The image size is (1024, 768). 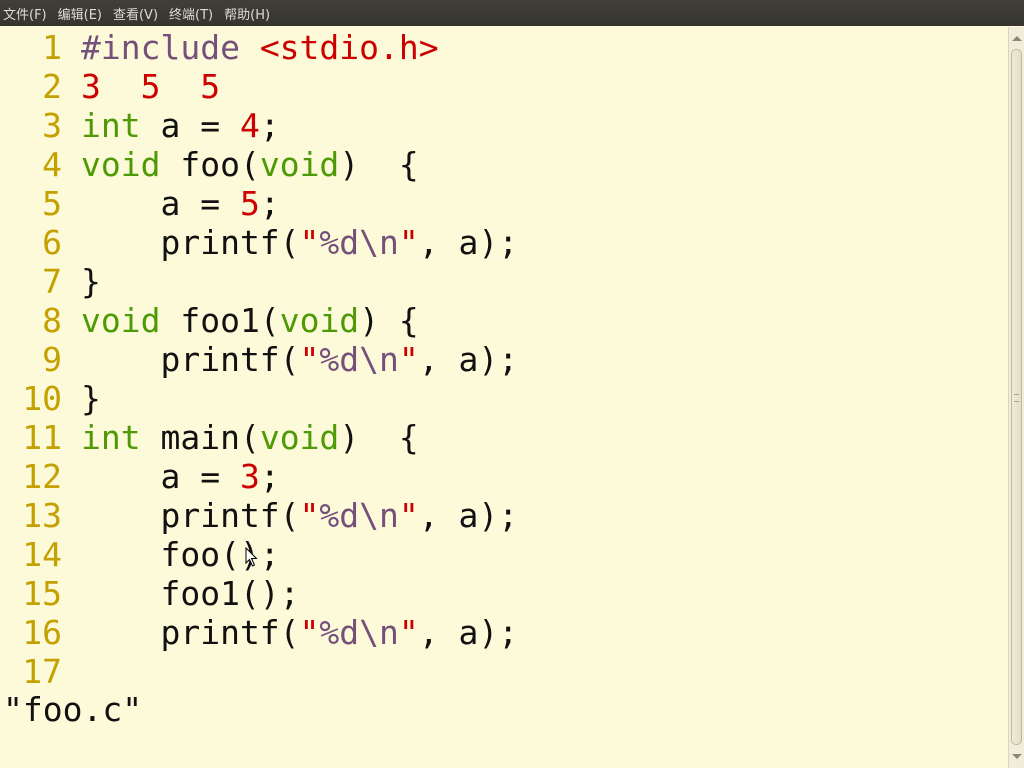 I want to click on line-number: 14, so click(x=42, y=554).